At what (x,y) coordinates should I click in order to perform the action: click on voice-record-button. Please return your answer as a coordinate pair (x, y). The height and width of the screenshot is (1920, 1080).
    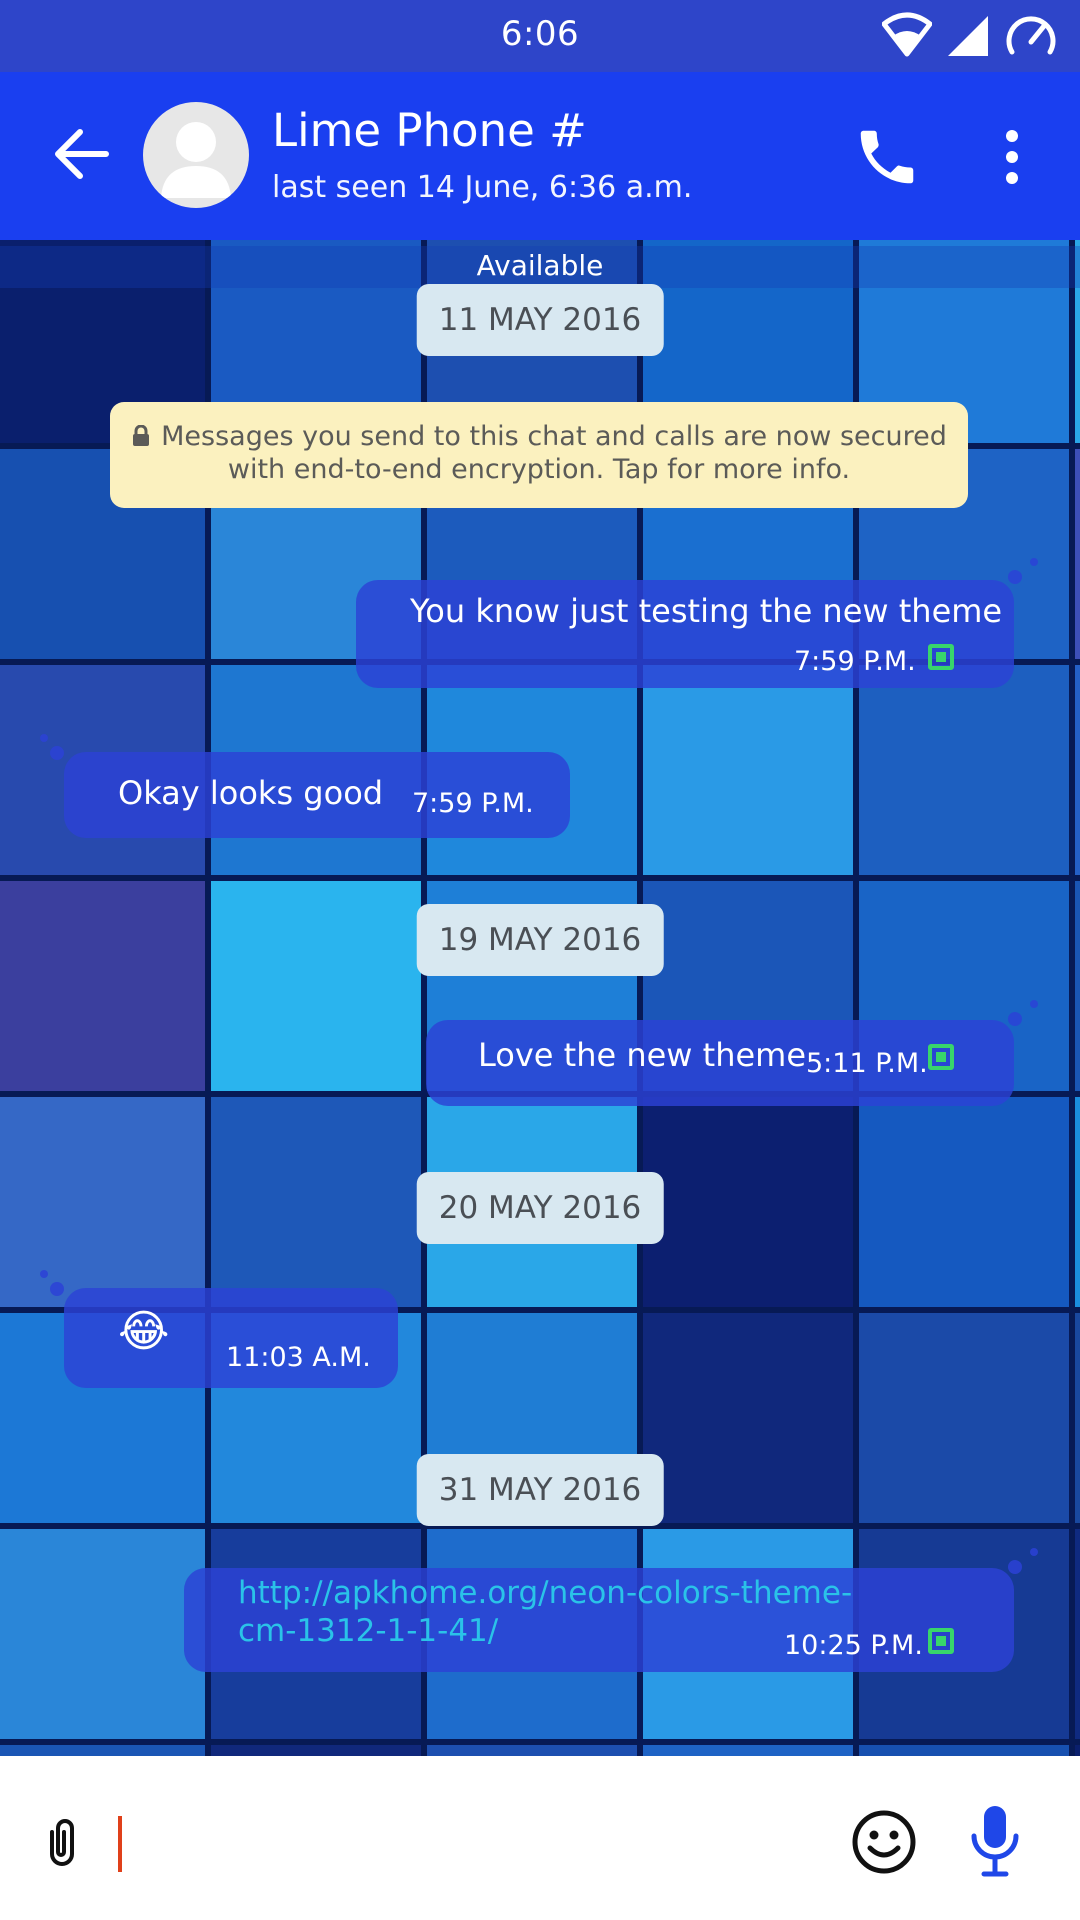
    Looking at the image, I should click on (995, 1841).